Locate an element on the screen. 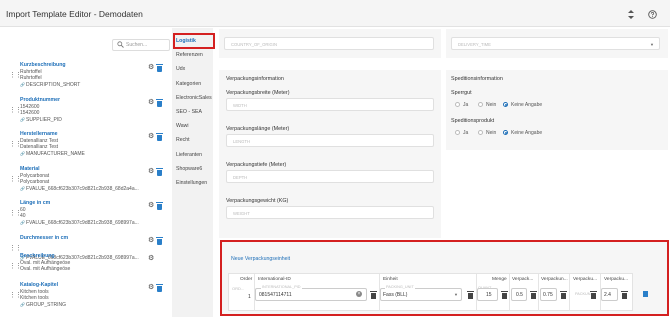 The width and height of the screenshot is (670, 317). field-value: 40 is located at coordinates (23, 216).